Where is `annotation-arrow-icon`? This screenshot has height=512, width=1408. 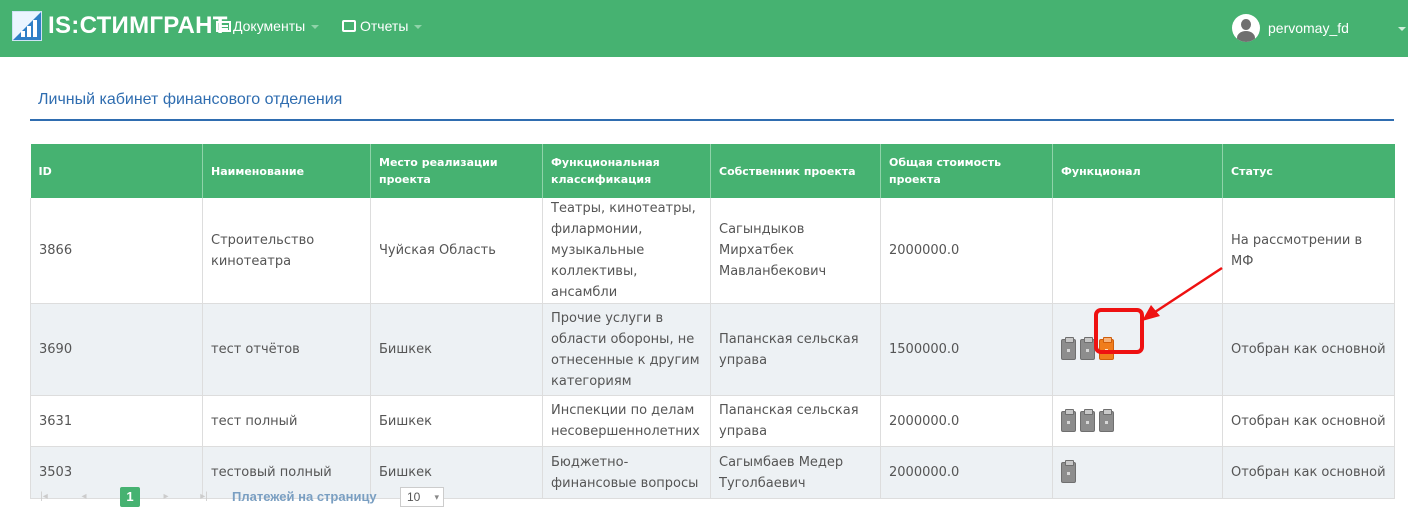
annotation-arrow-icon is located at coordinates (1182, 293).